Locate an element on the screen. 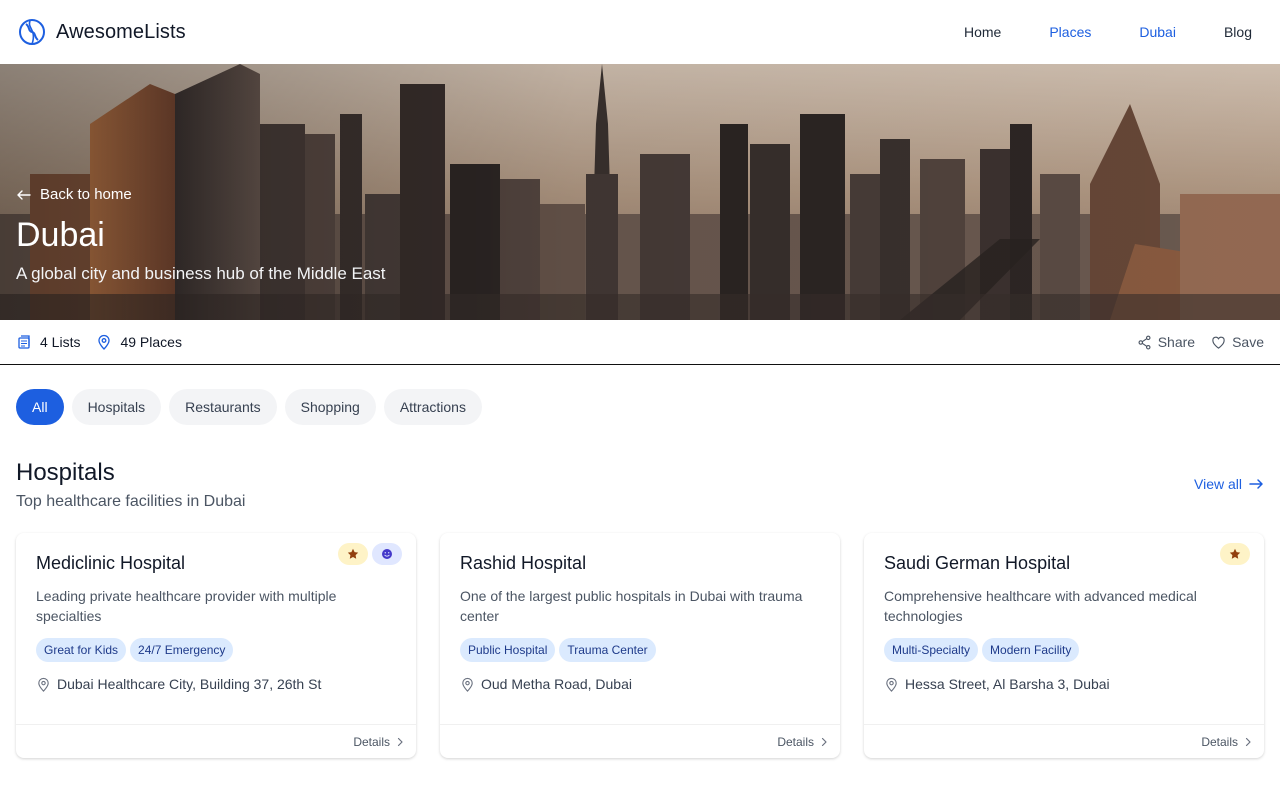 The height and width of the screenshot is (800, 1280). tag: Great for Kids is located at coordinates (81, 650).